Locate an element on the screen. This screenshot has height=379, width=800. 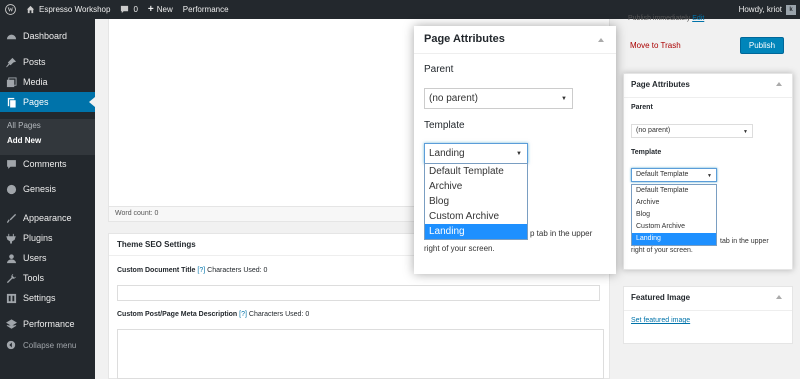
media-icon is located at coordinates (11, 82).